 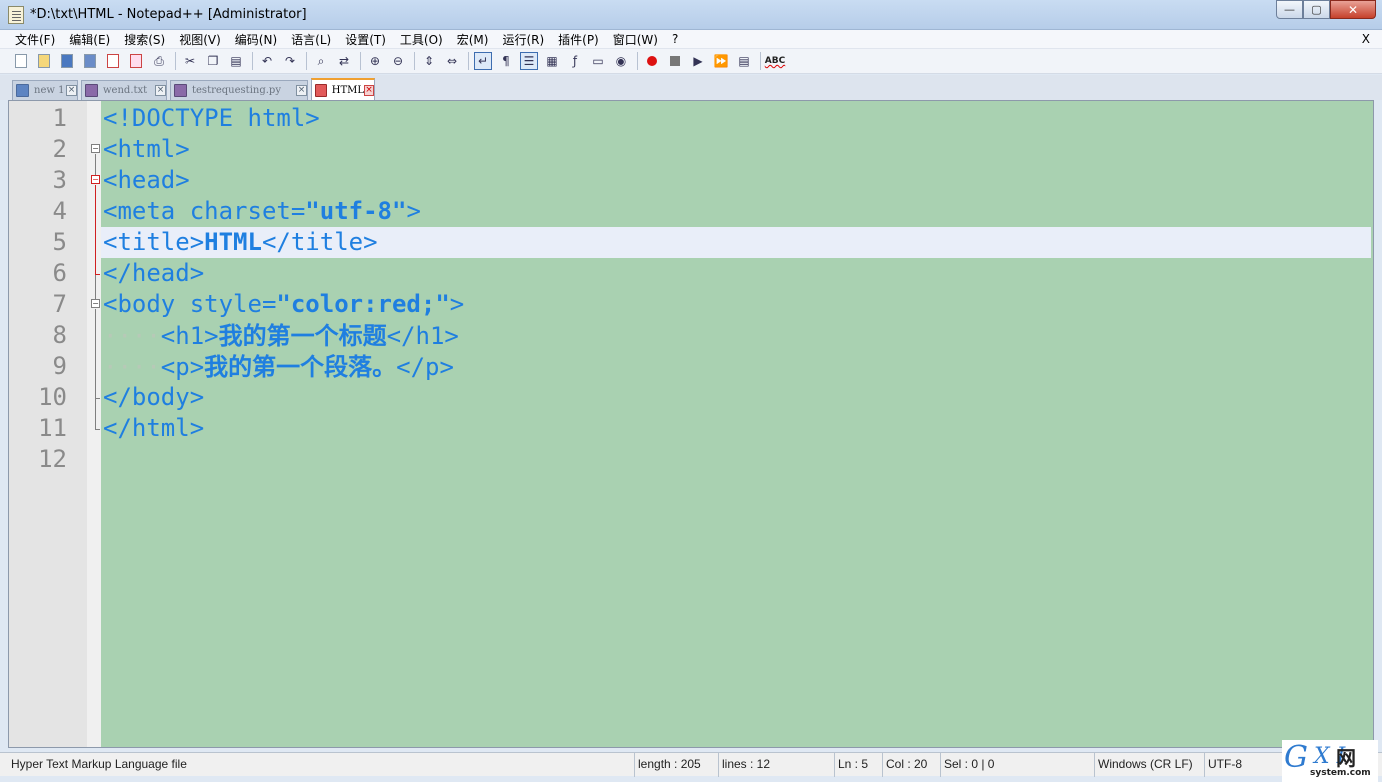 I want to click on paste-icon: ▤, so click(x=236, y=61).